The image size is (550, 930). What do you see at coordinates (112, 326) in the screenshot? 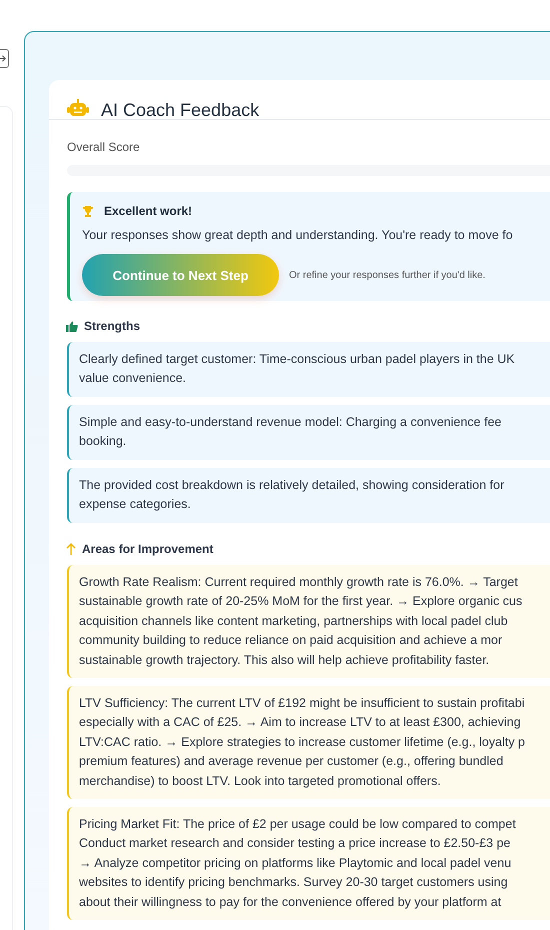
I see `section-title: Strengths` at bounding box center [112, 326].